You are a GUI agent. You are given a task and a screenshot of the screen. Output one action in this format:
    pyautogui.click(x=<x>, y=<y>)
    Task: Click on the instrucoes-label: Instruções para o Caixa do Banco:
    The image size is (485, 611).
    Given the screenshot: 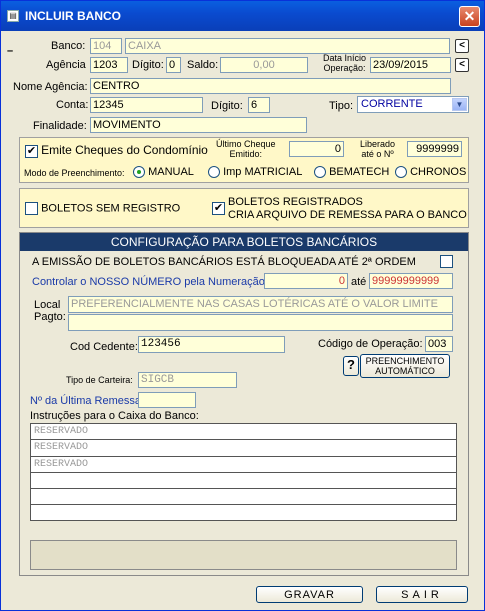 What is the action you would take?
    pyautogui.click(x=114, y=416)
    